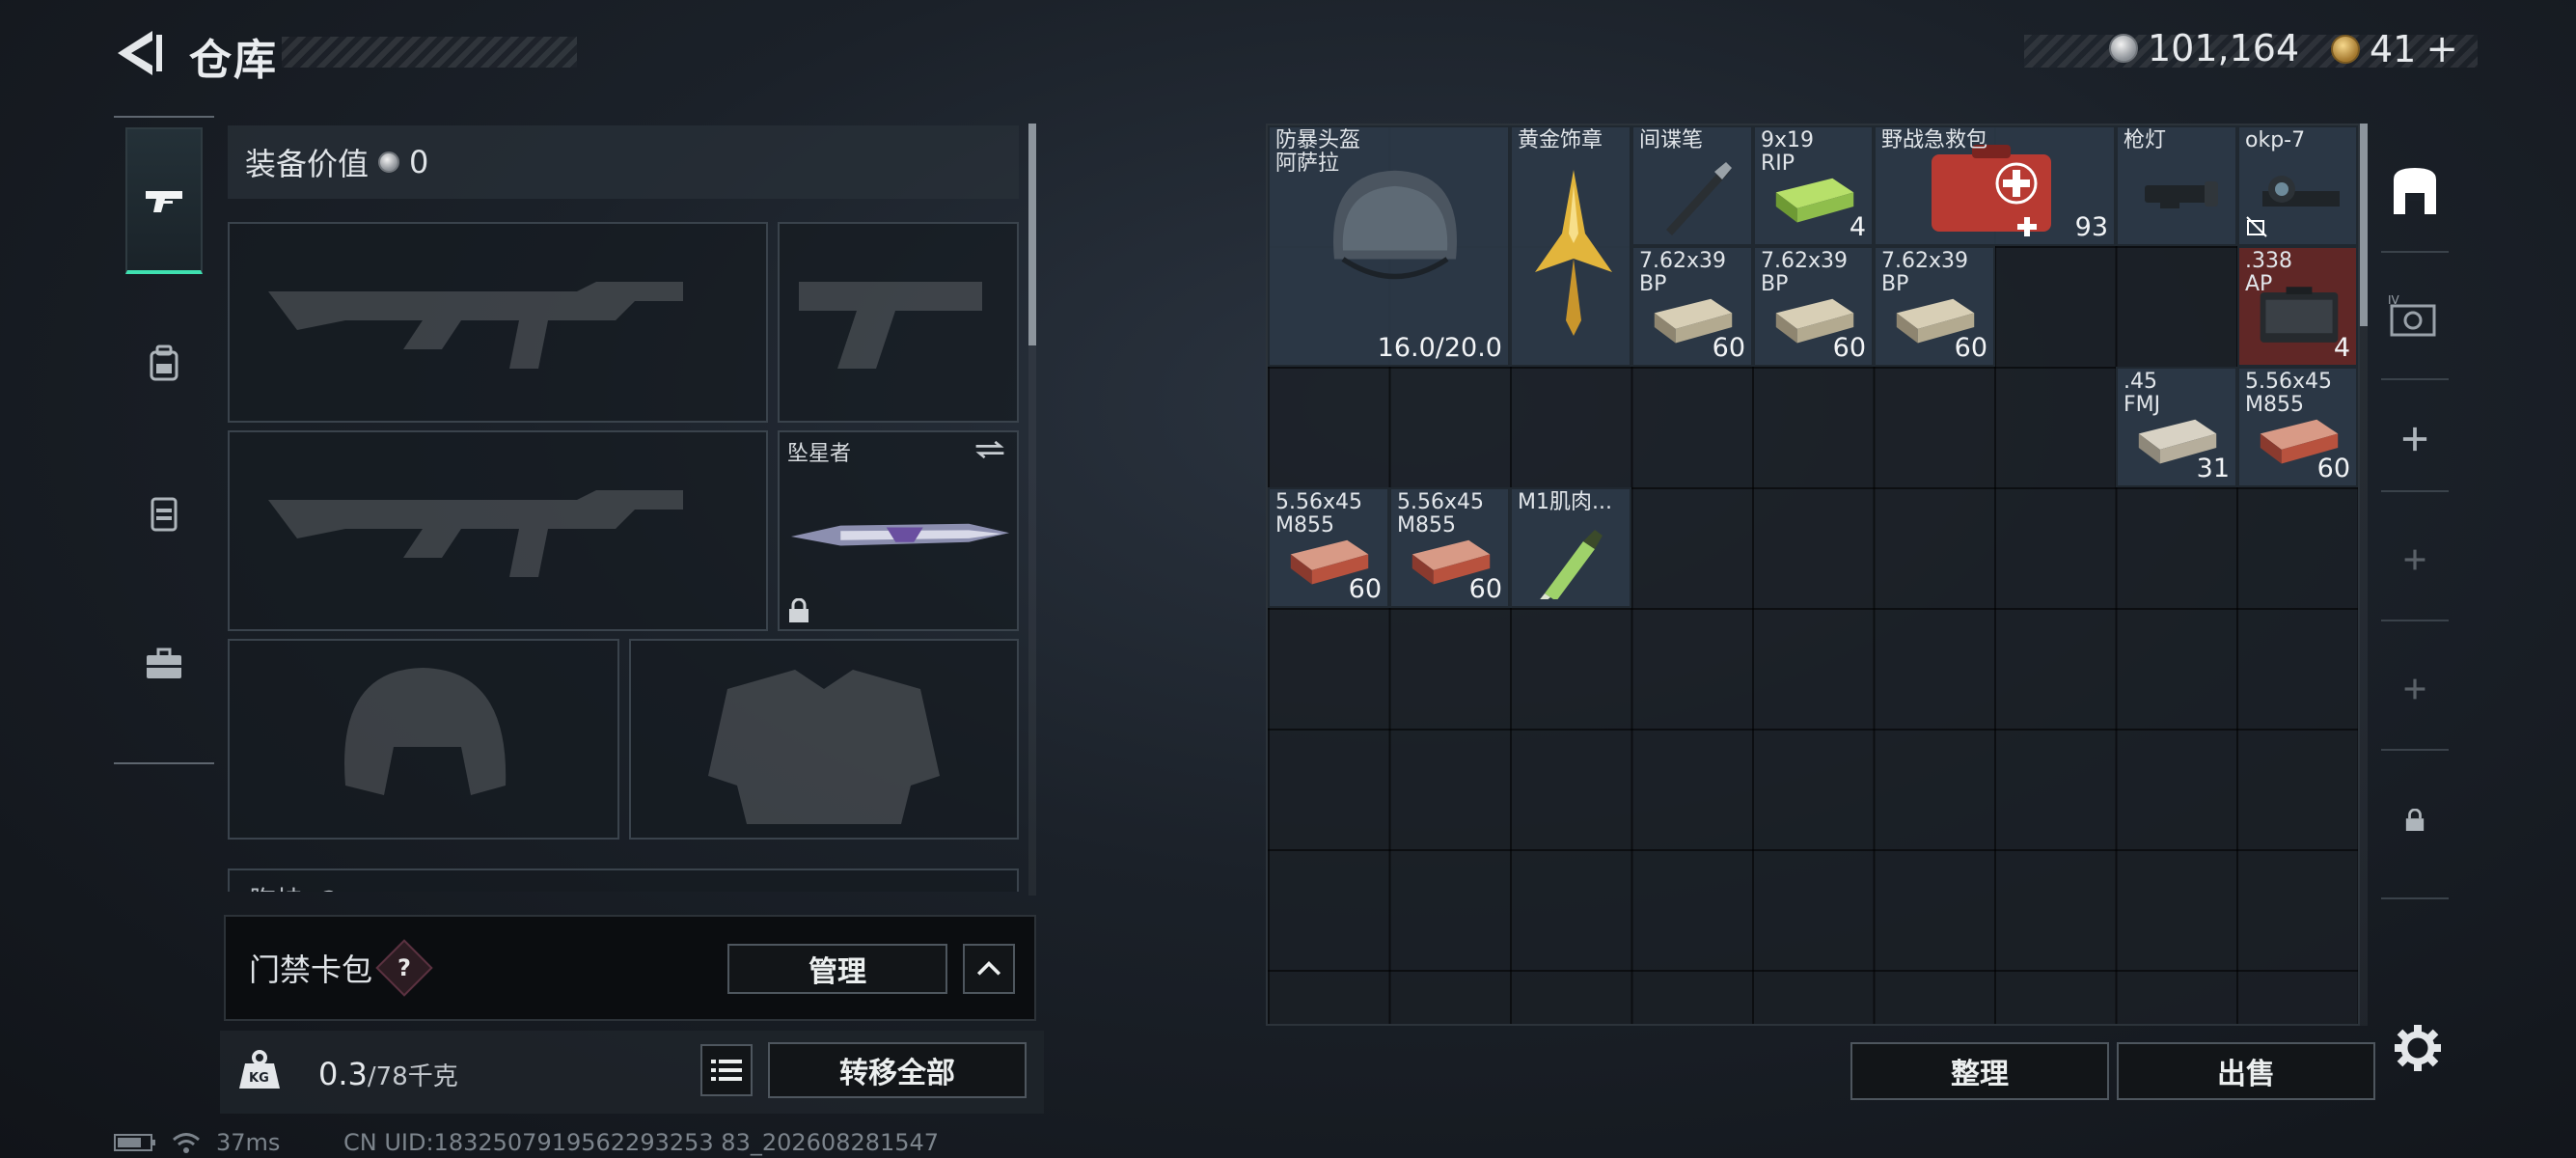 Image resolution: width=2576 pixels, height=1158 pixels. I want to click on helmet-slot, so click(424, 739).